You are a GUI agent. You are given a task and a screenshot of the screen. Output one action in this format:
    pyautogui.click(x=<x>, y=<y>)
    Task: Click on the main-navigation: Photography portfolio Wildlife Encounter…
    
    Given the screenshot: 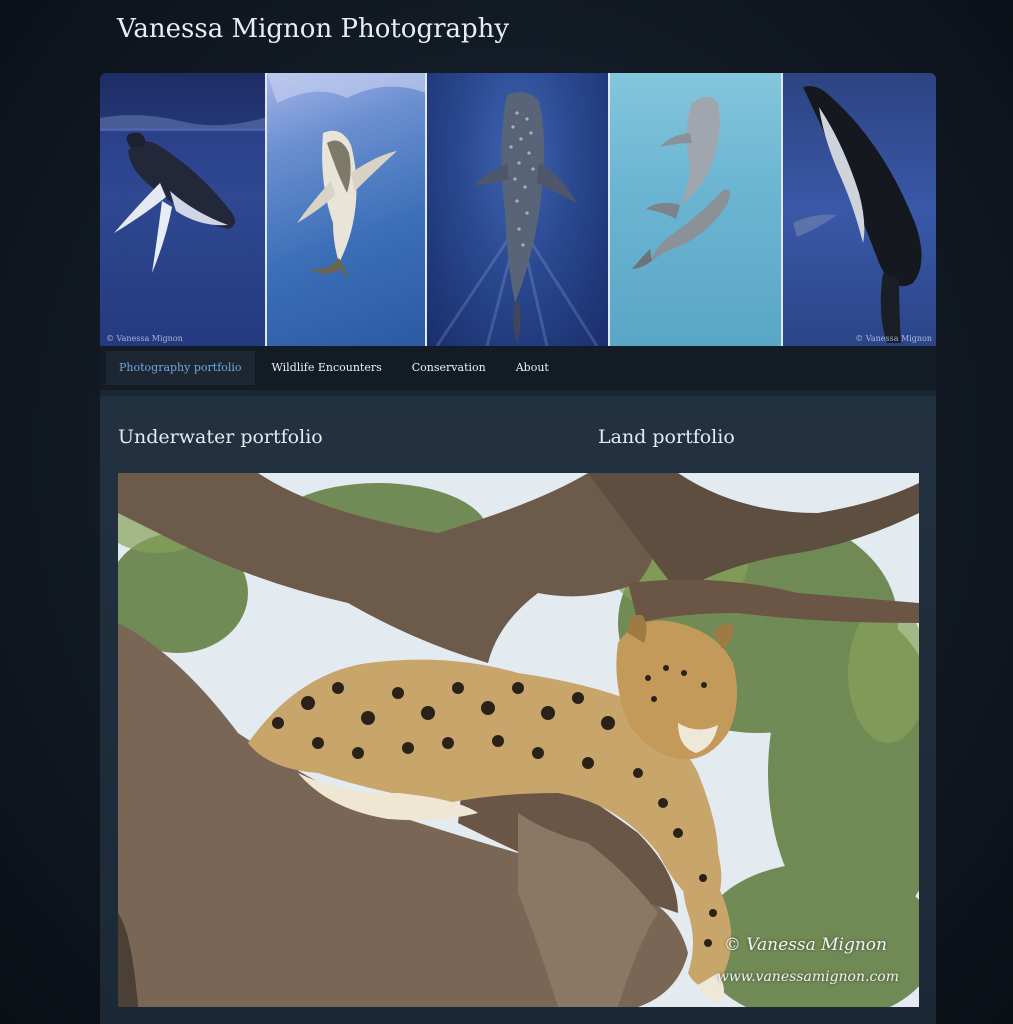 What is the action you would take?
    pyautogui.click(x=518, y=371)
    